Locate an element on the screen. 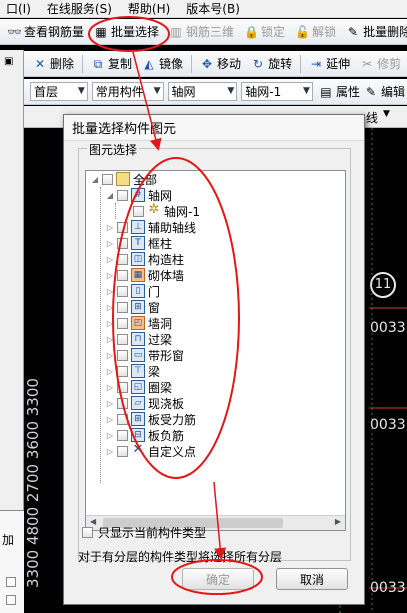 This screenshot has width=407, height=613. batch-select-icon: ▦ is located at coordinates (101, 31).